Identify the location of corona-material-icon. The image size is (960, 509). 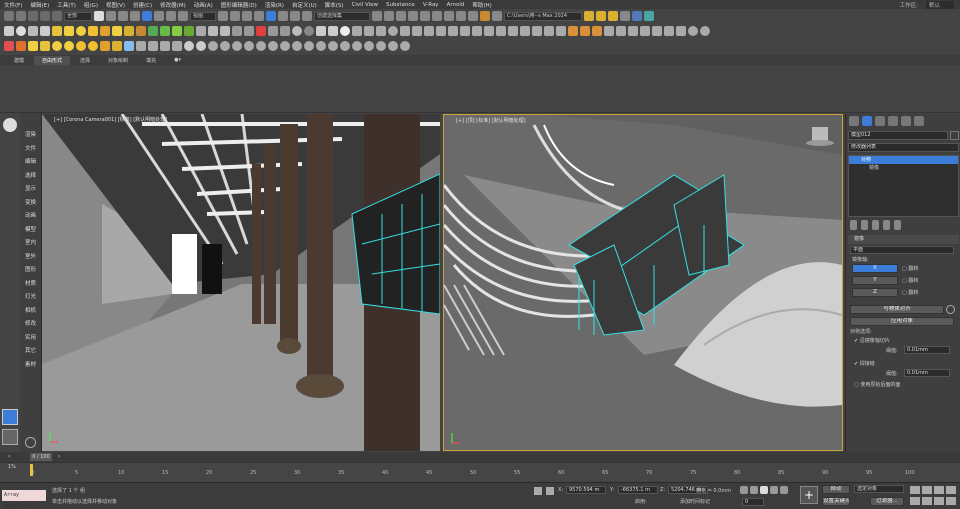
(237, 46).